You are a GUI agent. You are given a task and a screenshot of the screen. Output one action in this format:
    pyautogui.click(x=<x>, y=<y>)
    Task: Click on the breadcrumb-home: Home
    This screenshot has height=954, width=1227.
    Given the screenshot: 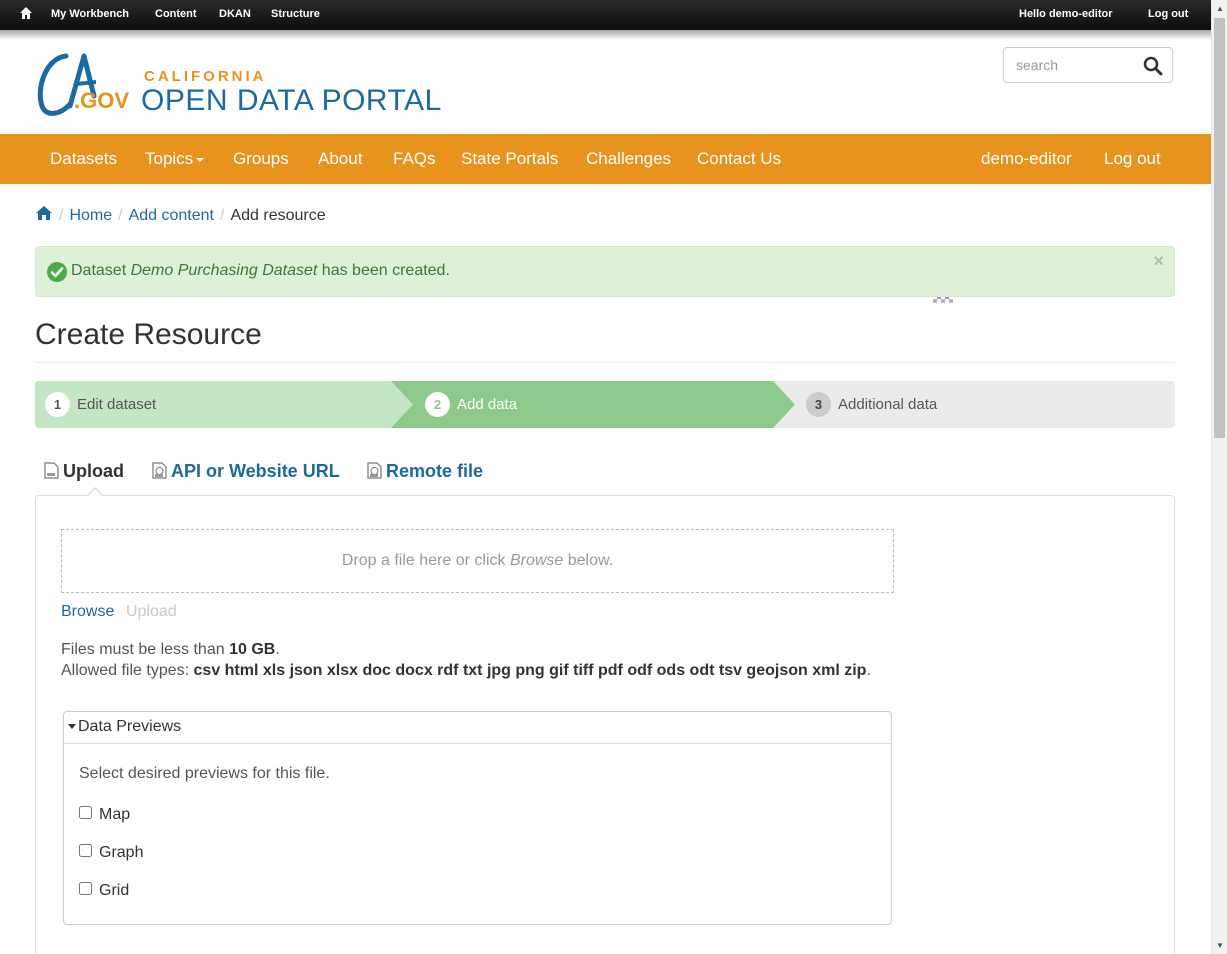 What is the action you would take?
    pyautogui.click(x=90, y=215)
    